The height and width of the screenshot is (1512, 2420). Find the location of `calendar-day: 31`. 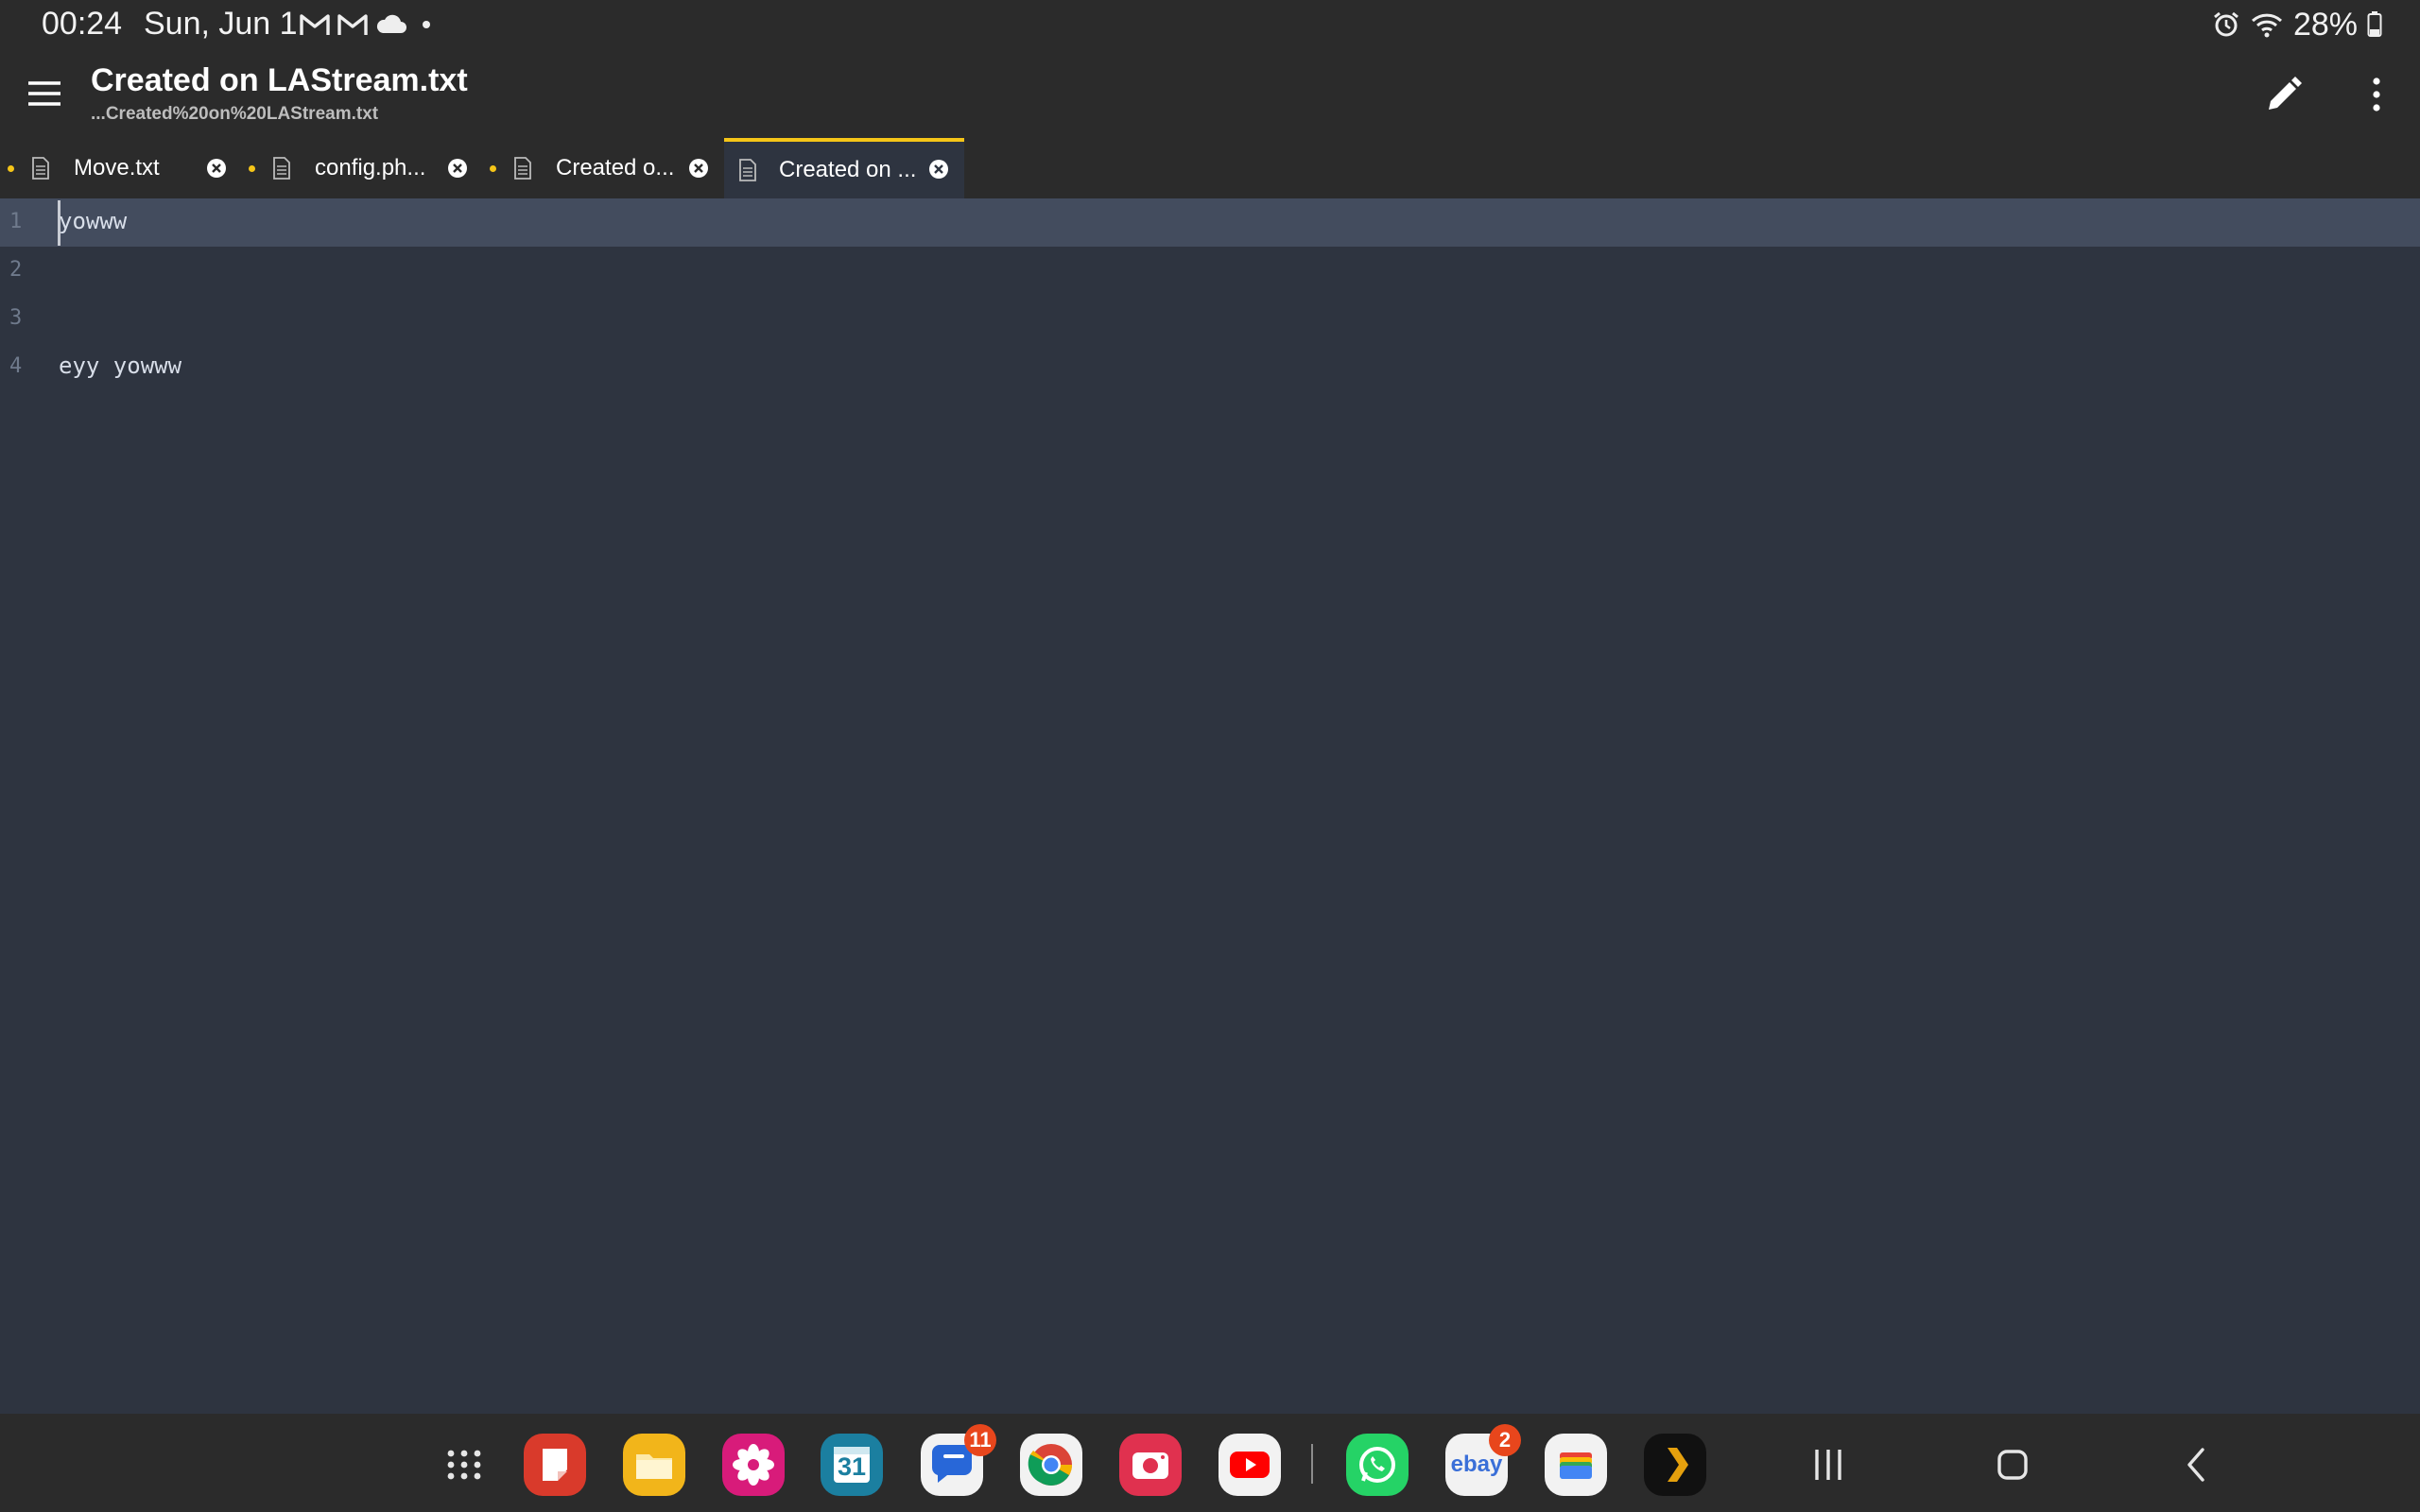

calendar-day: 31 is located at coordinates (852, 1466).